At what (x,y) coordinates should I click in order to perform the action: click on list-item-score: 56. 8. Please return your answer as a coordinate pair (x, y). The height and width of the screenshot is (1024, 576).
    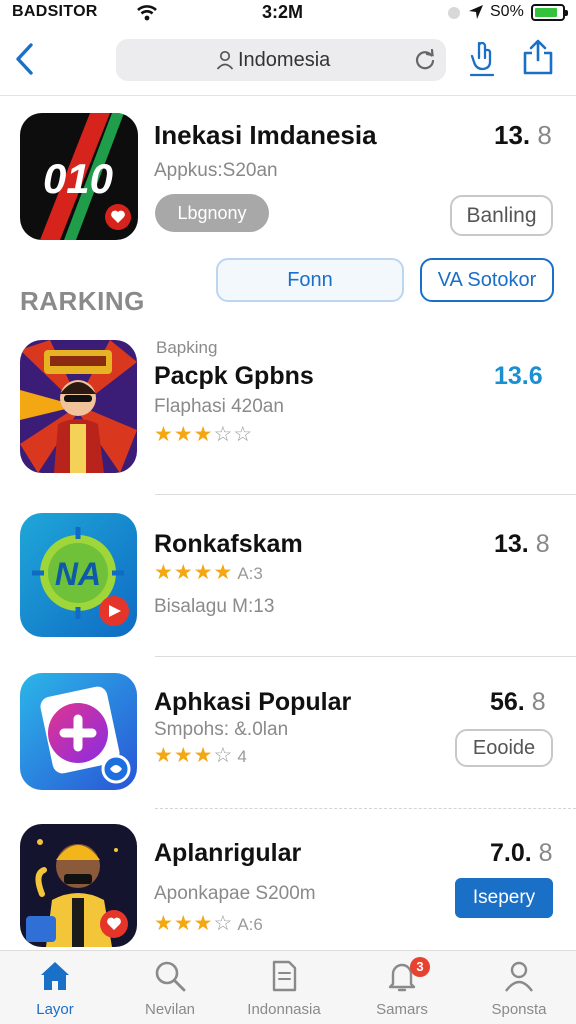
    Looking at the image, I should click on (518, 702).